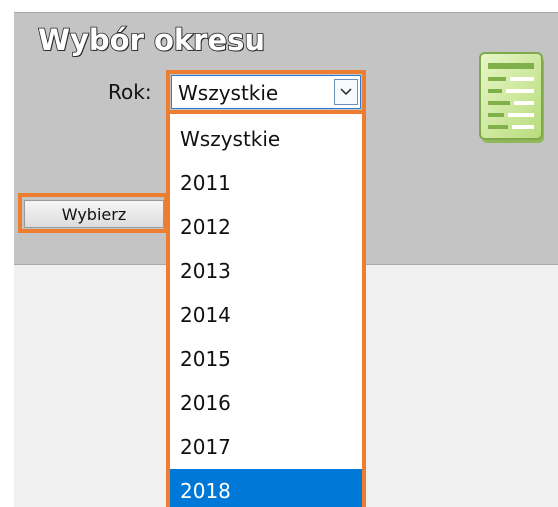  Describe the element at coordinates (346, 92) in the screenshot. I see `chevron-down-icon` at that location.